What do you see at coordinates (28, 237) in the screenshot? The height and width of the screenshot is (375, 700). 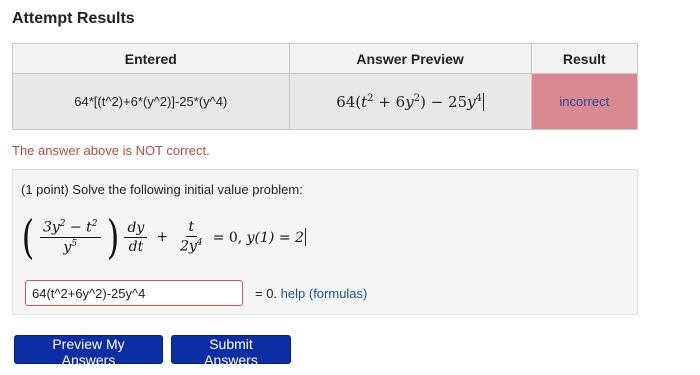 I see `left-paren: (` at bounding box center [28, 237].